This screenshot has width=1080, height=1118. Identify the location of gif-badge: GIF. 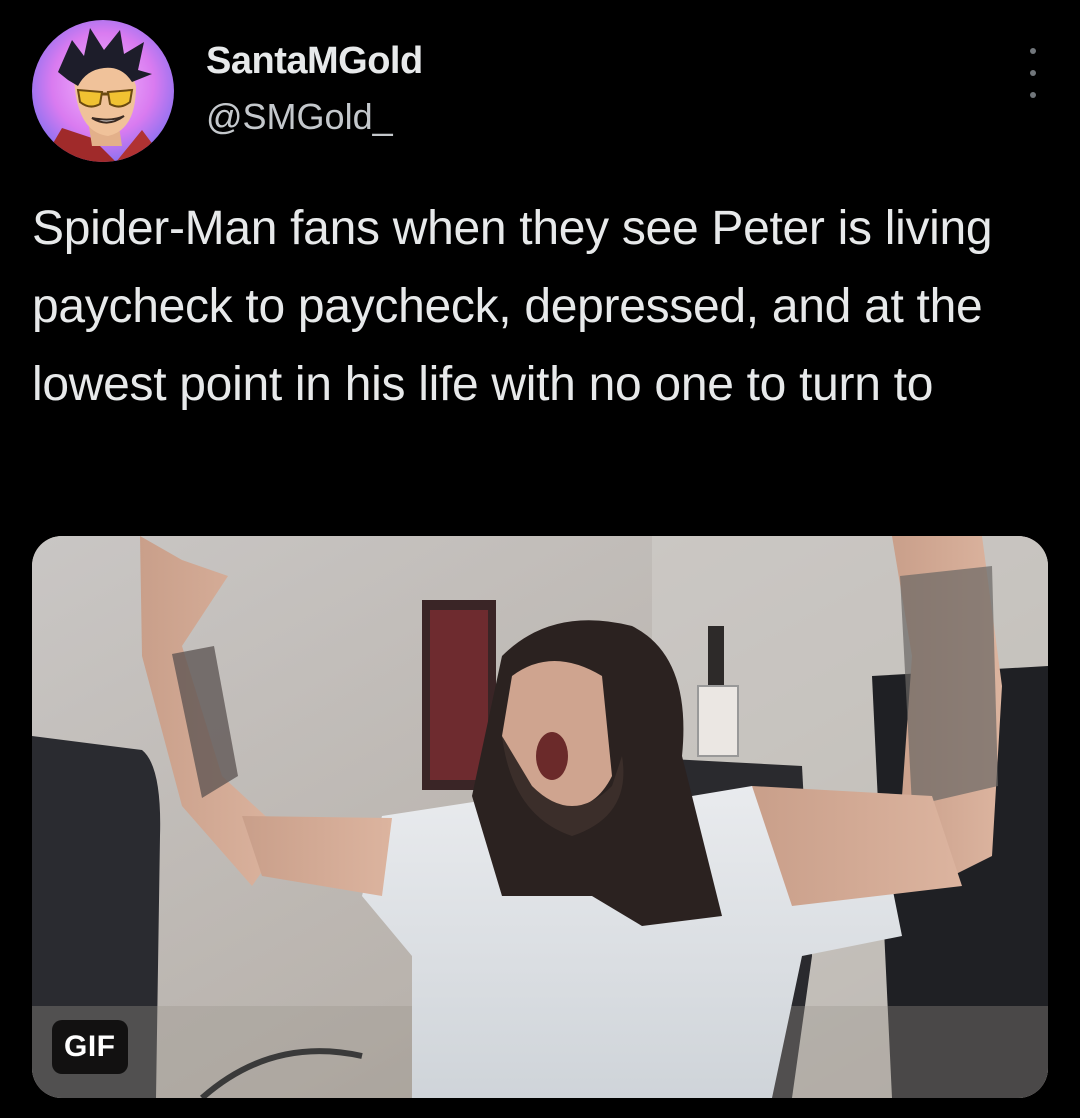
(90, 1047).